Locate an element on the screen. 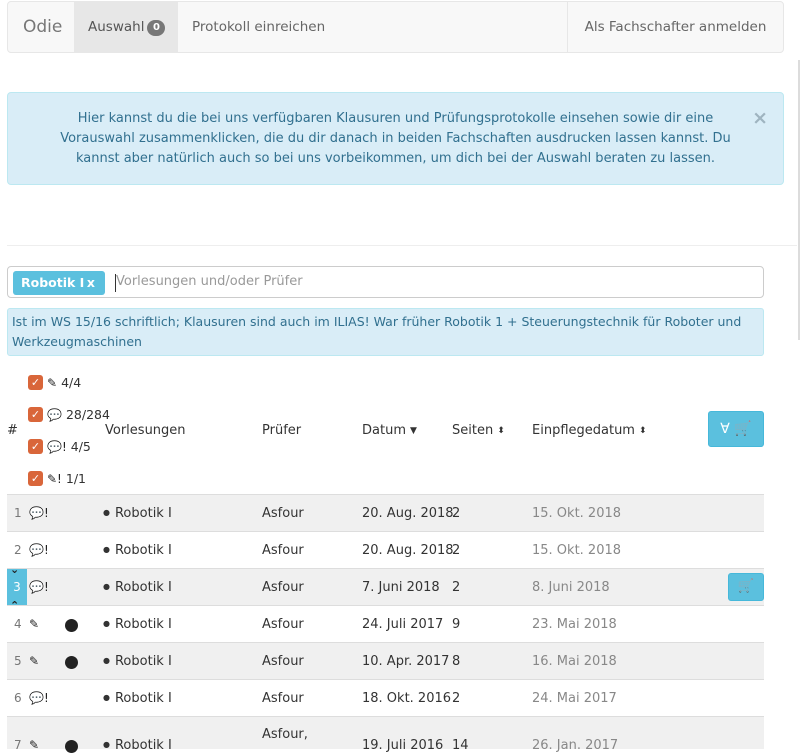  col-header-pruefer: Prüfer is located at coordinates (281, 430).